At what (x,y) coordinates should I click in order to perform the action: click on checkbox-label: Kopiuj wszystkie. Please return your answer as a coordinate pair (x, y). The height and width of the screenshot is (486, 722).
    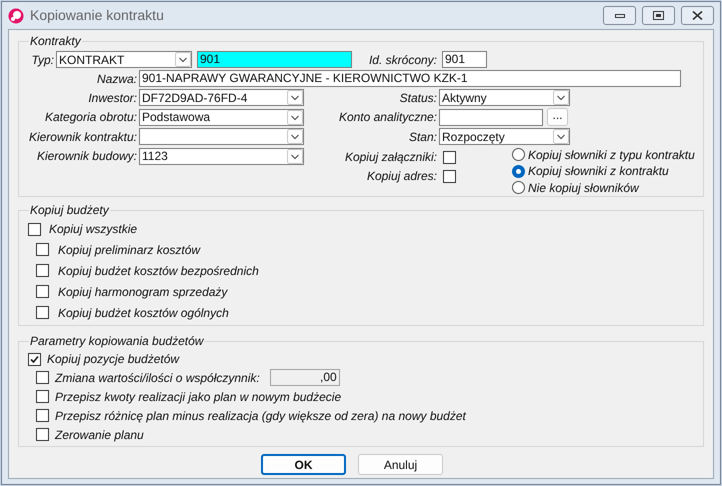
    Looking at the image, I should click on (93, 229).